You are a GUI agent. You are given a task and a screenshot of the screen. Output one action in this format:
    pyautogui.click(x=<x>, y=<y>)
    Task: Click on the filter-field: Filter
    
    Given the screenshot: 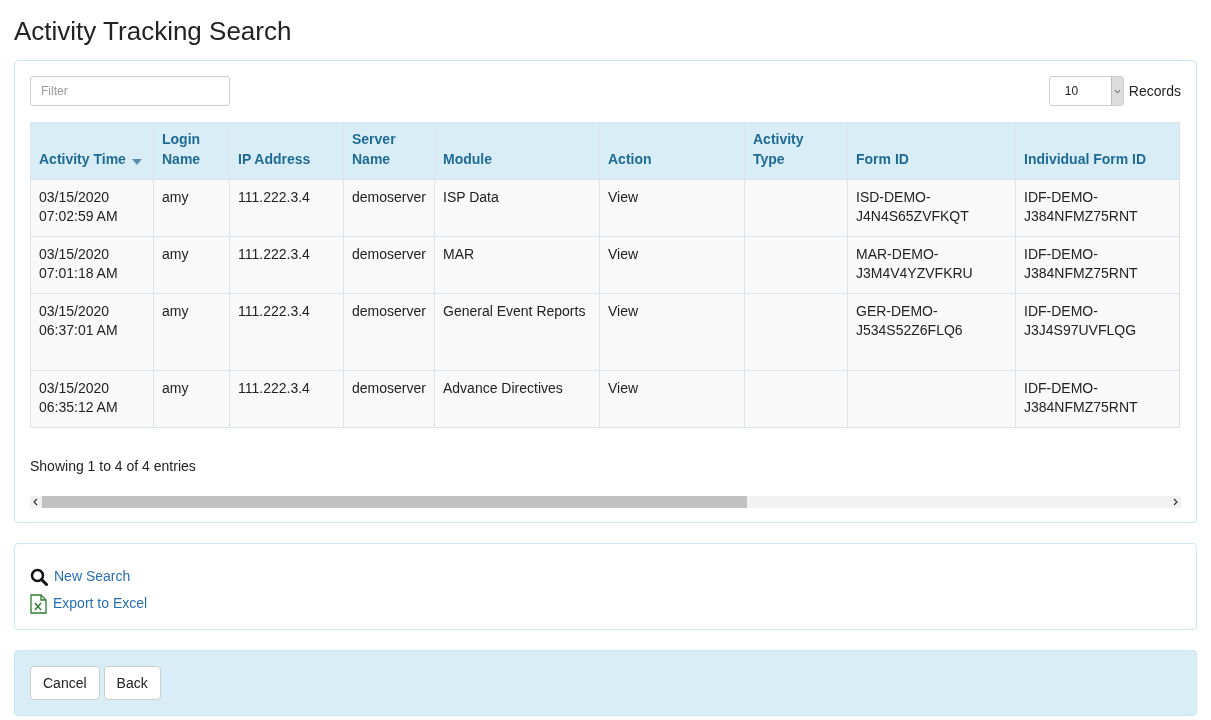 What is the action you would take?
    pyautogui.click(x=130, y=91)
    